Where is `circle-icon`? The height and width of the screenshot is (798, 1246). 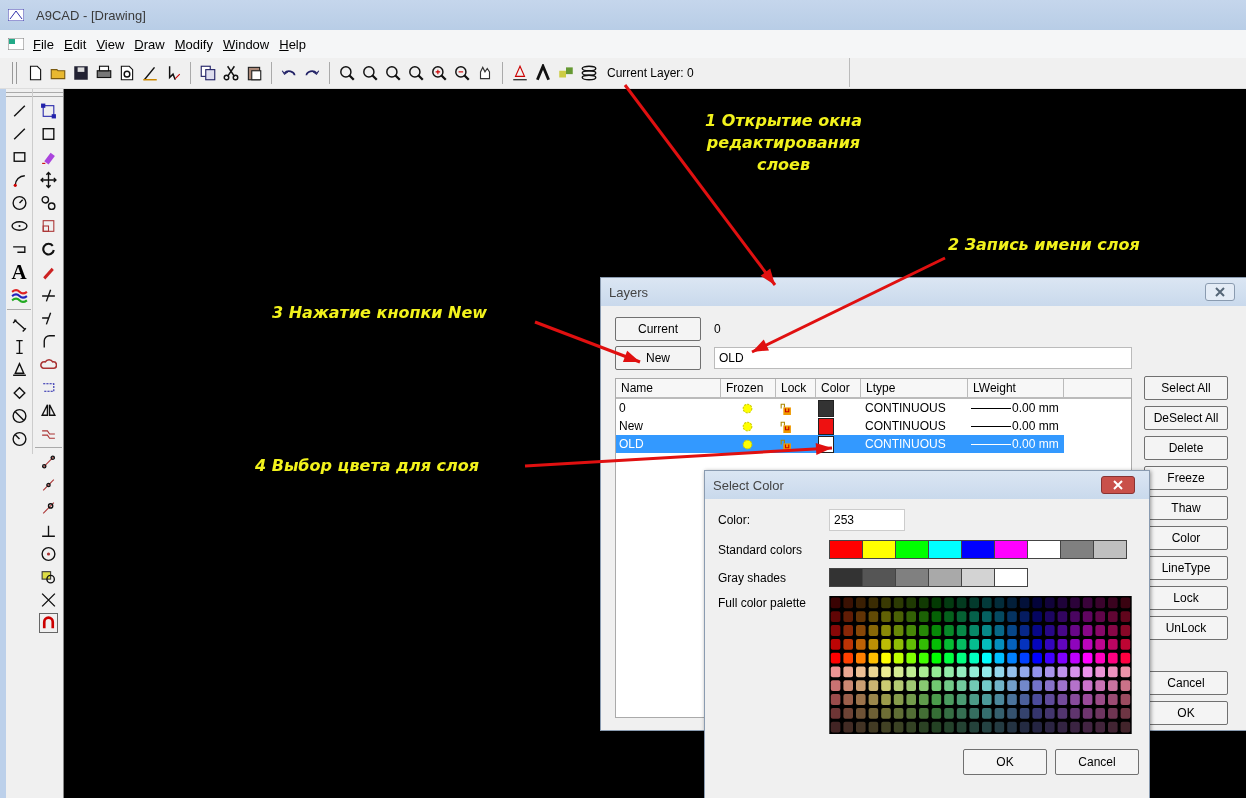
circle-icon is located at coordinates (19, 203).